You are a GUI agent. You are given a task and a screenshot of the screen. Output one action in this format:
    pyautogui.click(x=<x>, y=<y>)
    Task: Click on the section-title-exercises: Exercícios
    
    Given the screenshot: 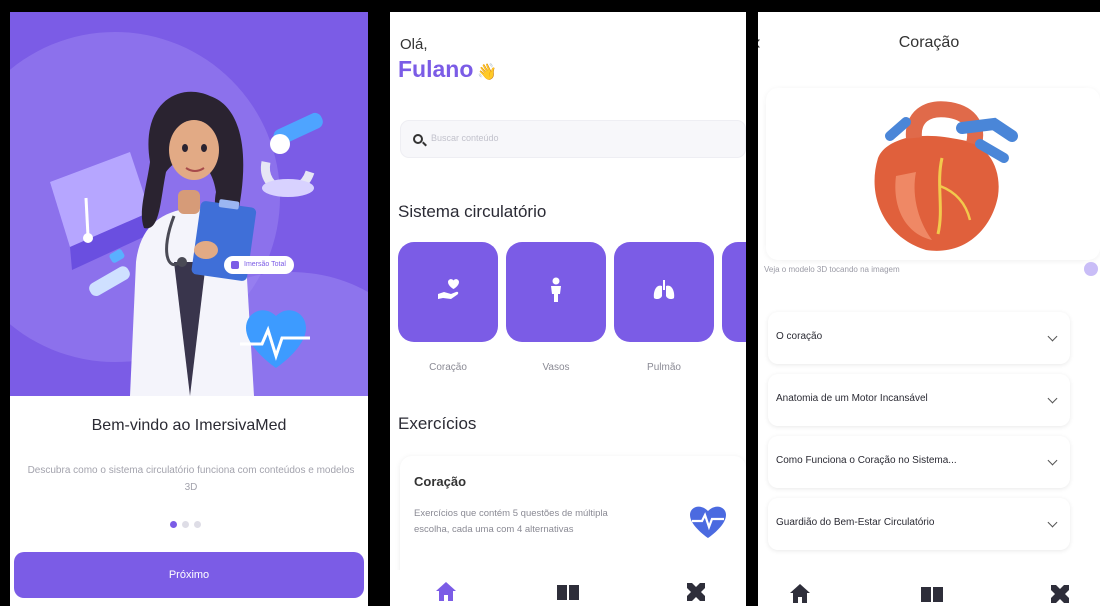 What is the action you would take?
    pyautogui.click(x=437, y=423)
    